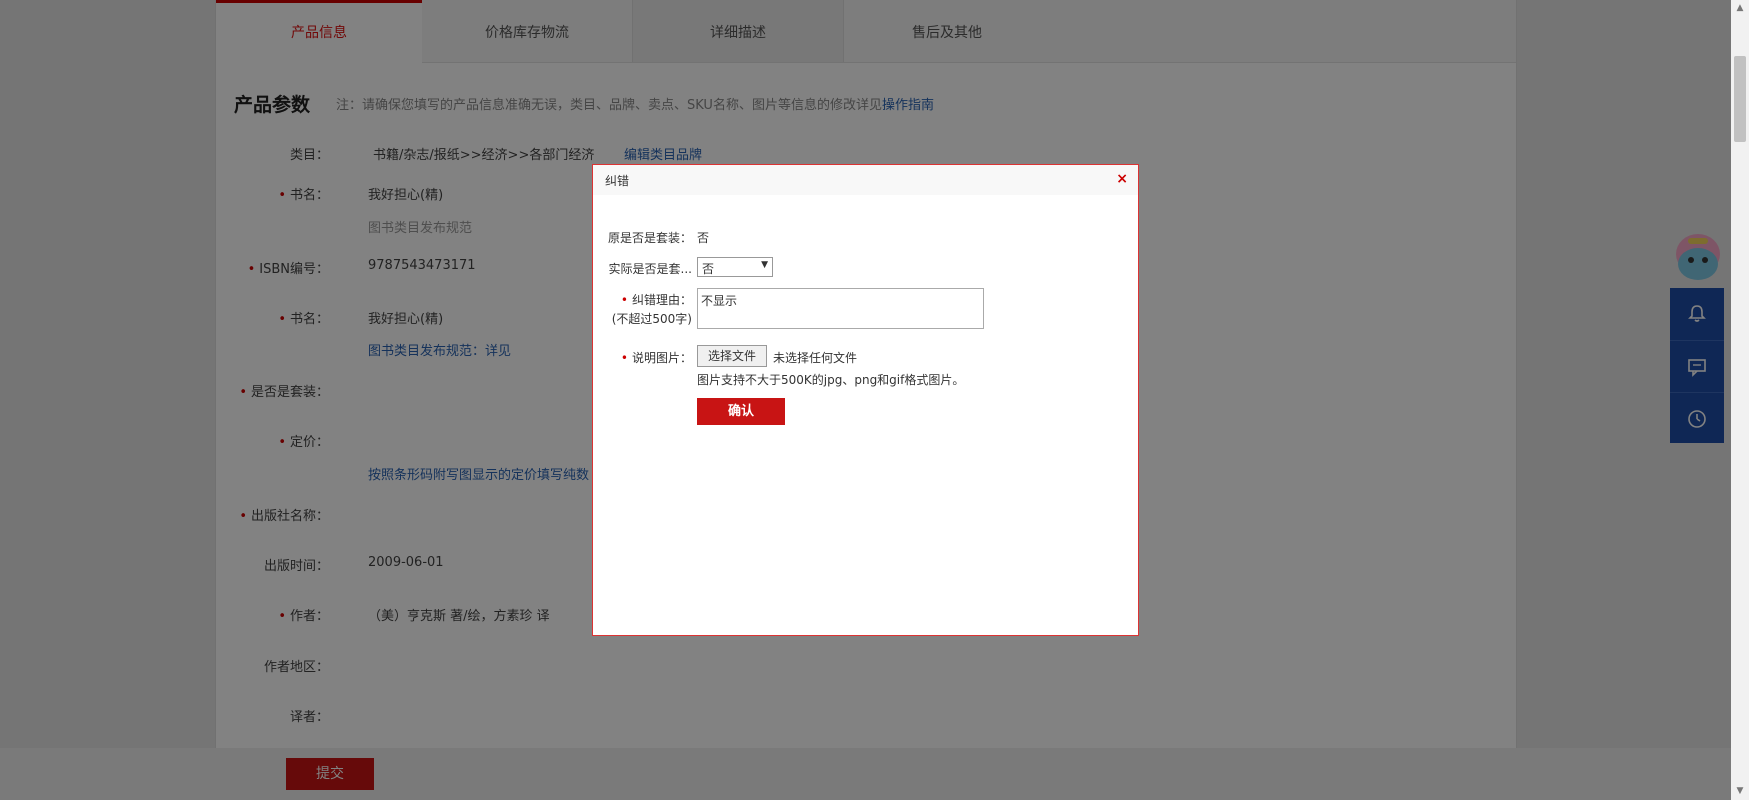 This screenshot has height=800, width=1749. Describe the element at coordinates (617, 181) in the screenshot. I see `dialog-title: 纠错` at that location.